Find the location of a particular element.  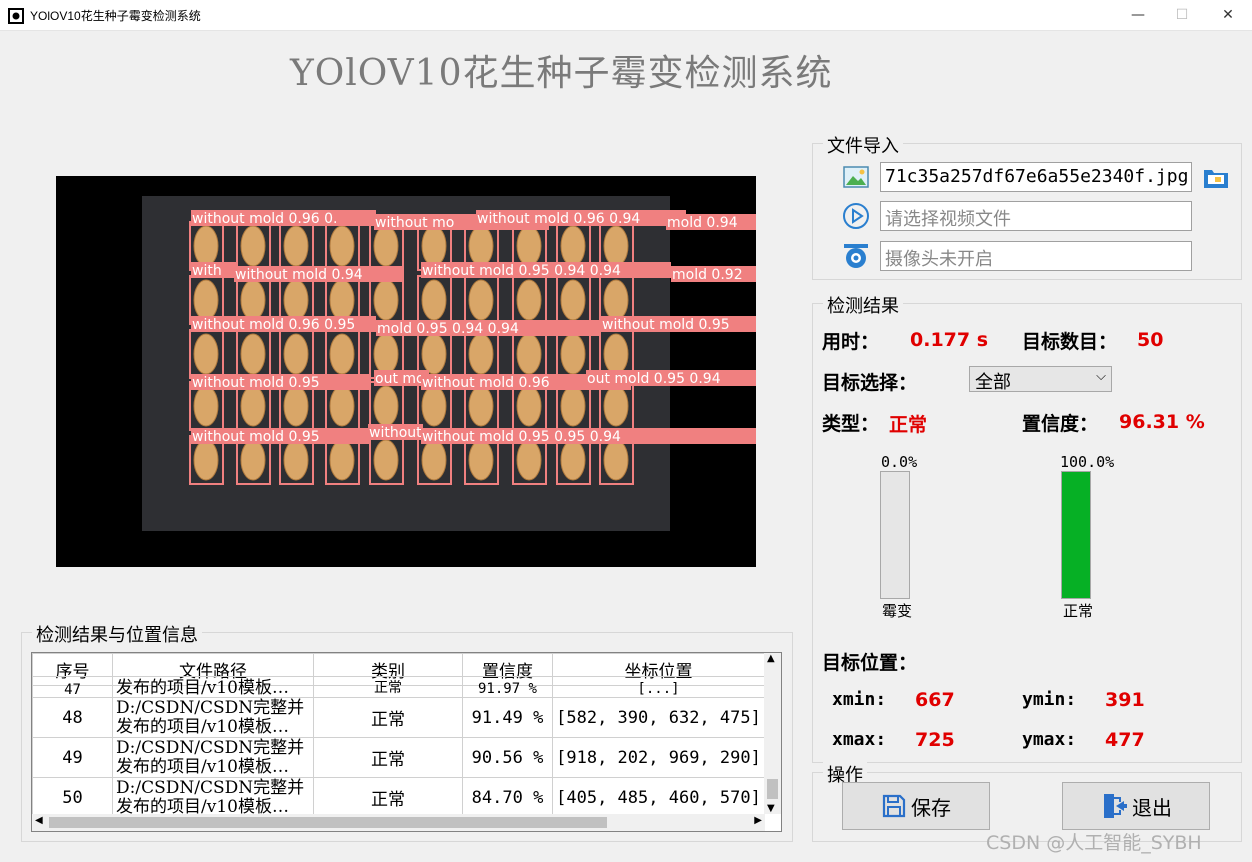

image-path-field: 71c35a257df67e6a55e2340f.jpg is located at coordinates (1036, 177).